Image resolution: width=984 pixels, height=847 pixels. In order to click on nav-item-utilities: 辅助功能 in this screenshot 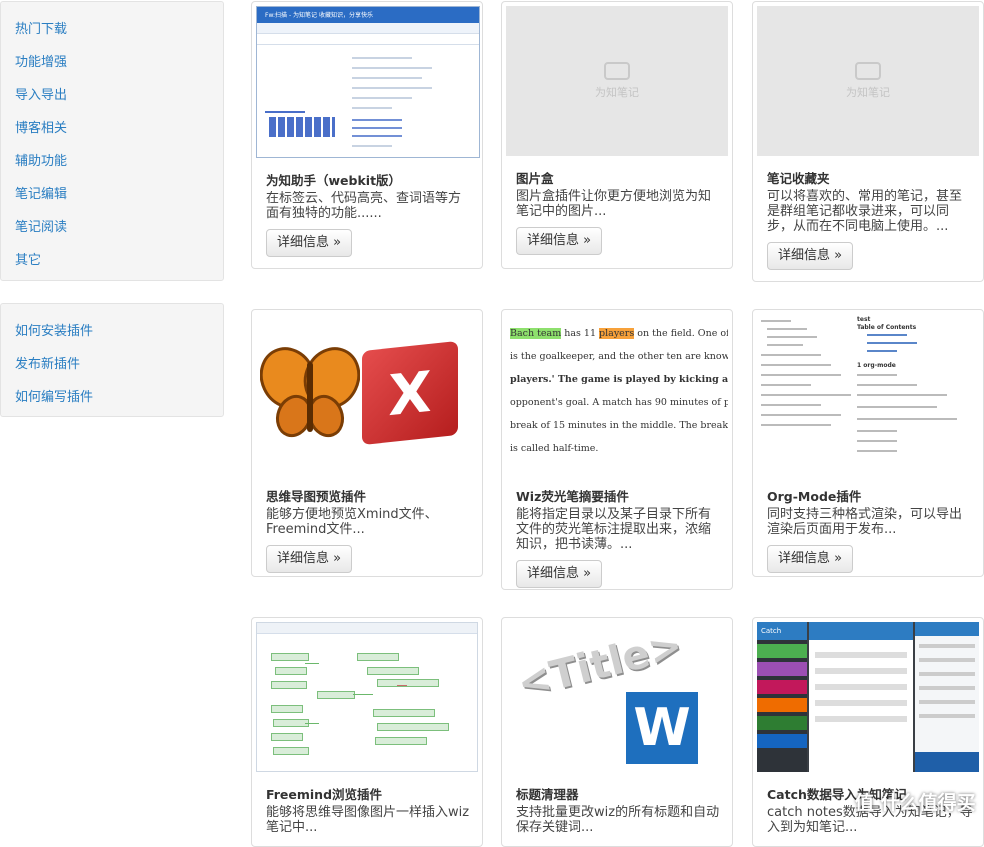, I will do `click(112, 161)`.